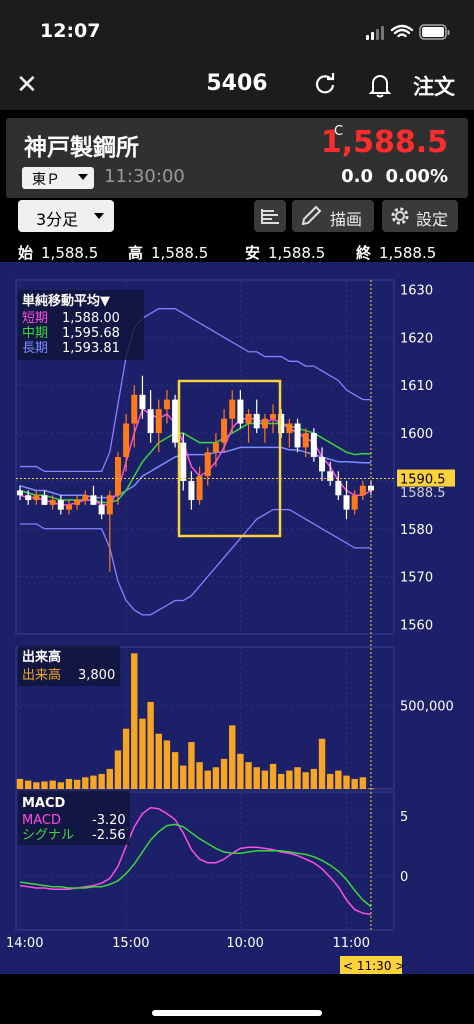 This screenshot has height=1024, width=474. Describe the element at coordinates (91, 348) in the screenshot. I see `ma-long-value: 1,593.81` at that location.